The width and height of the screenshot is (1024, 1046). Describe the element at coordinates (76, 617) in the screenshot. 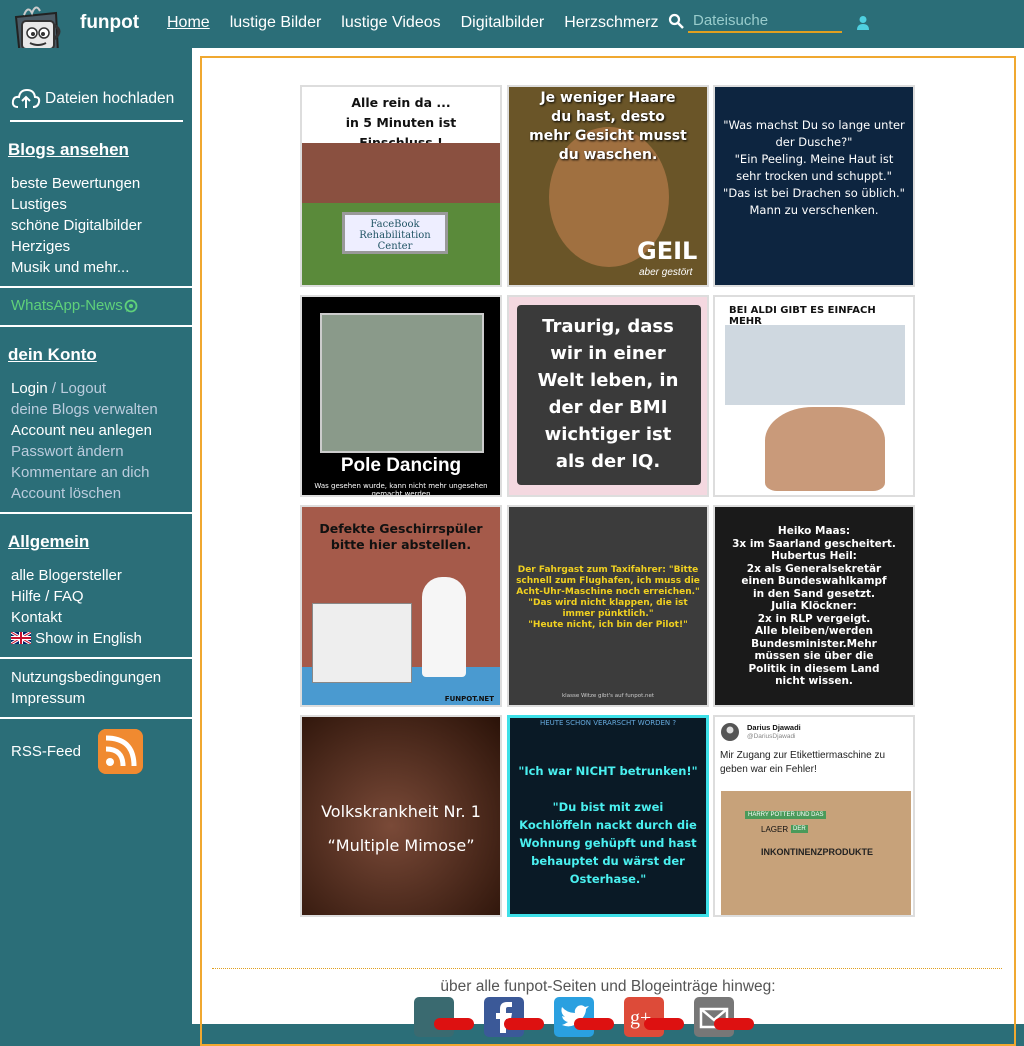

I see `sidebar-item-kontakt: Kontakt` at that location.